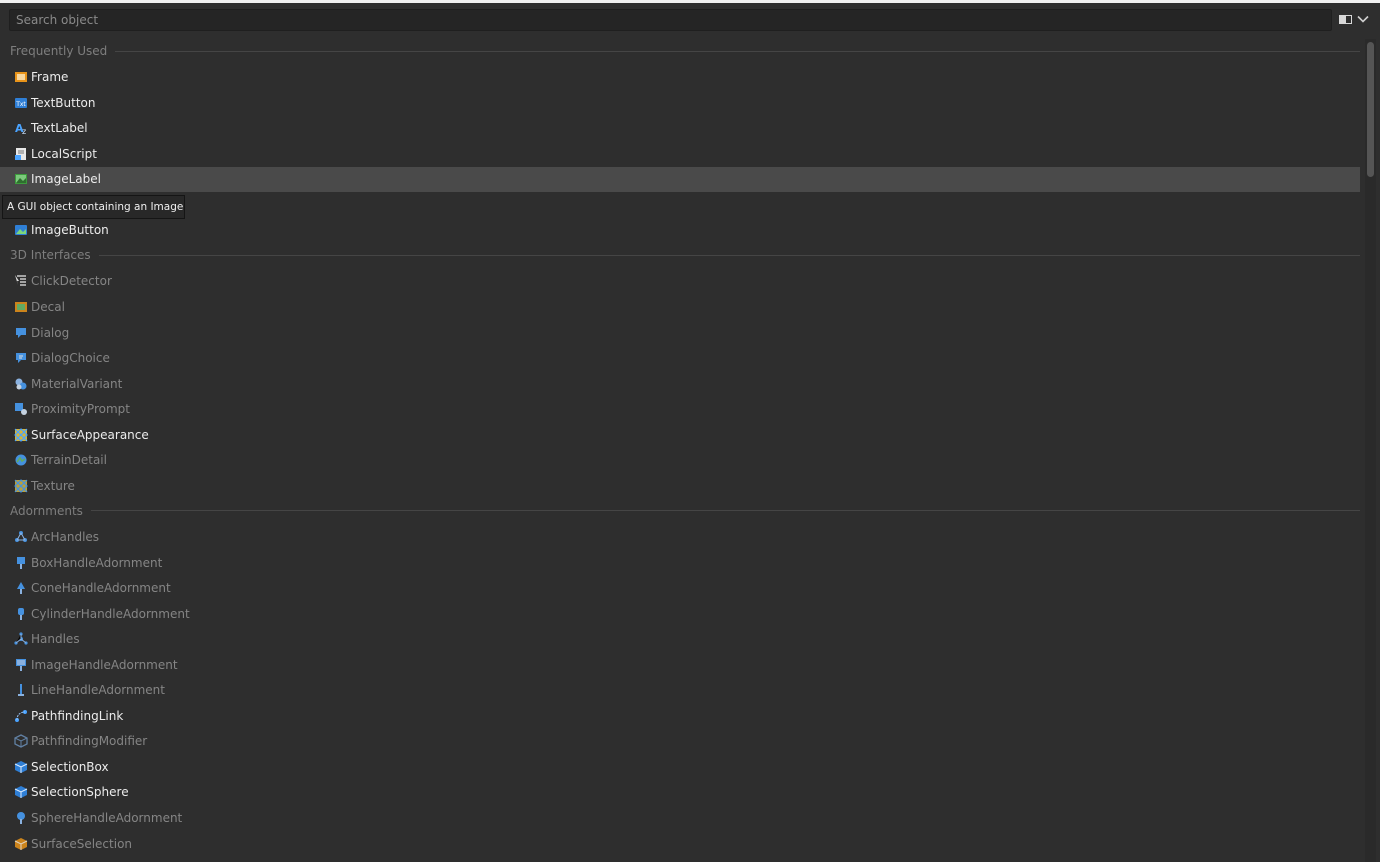  What do you see at coordinates (1363, 19) in the screenshot?
I see `chevron-down-icon` at bounding box center [1363, 19].